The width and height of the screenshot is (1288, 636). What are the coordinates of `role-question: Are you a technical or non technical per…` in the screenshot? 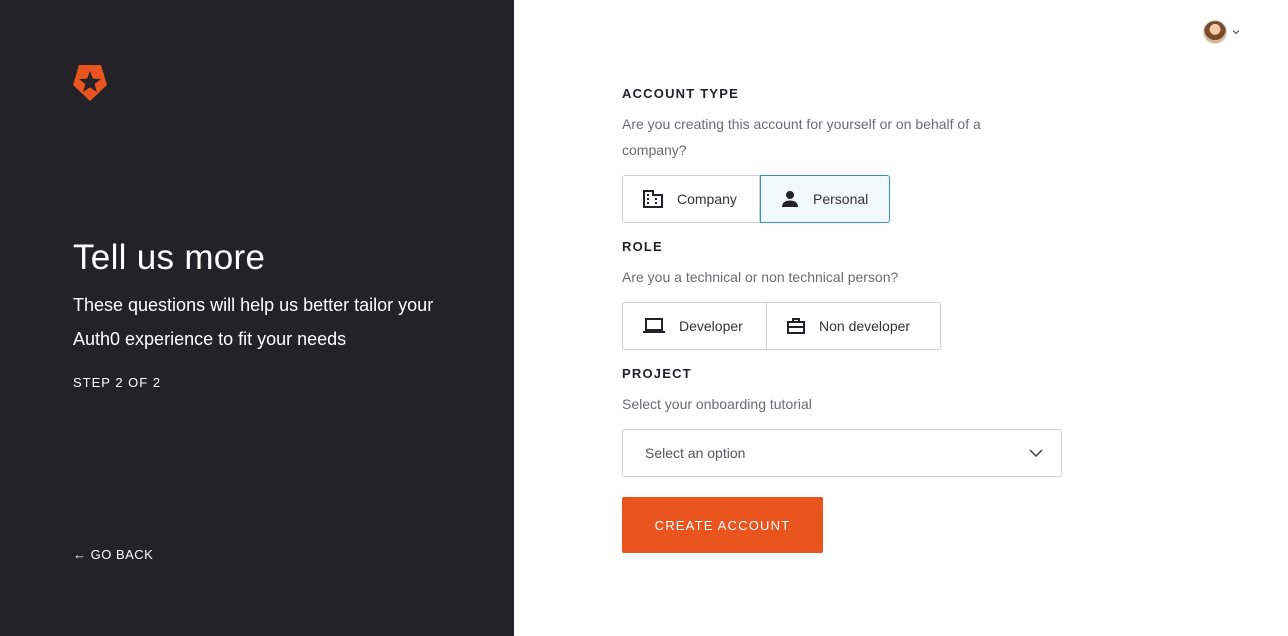 It's located at (760, 277).